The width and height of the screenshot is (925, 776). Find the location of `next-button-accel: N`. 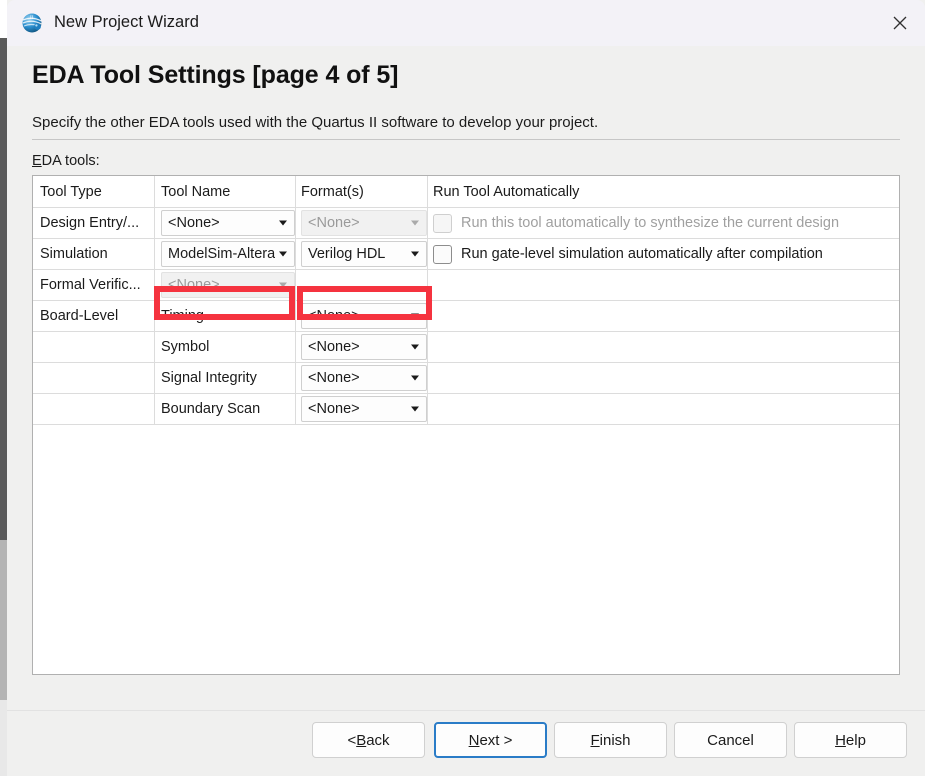

next-button-accel: N is located at coordinates (474, 740).